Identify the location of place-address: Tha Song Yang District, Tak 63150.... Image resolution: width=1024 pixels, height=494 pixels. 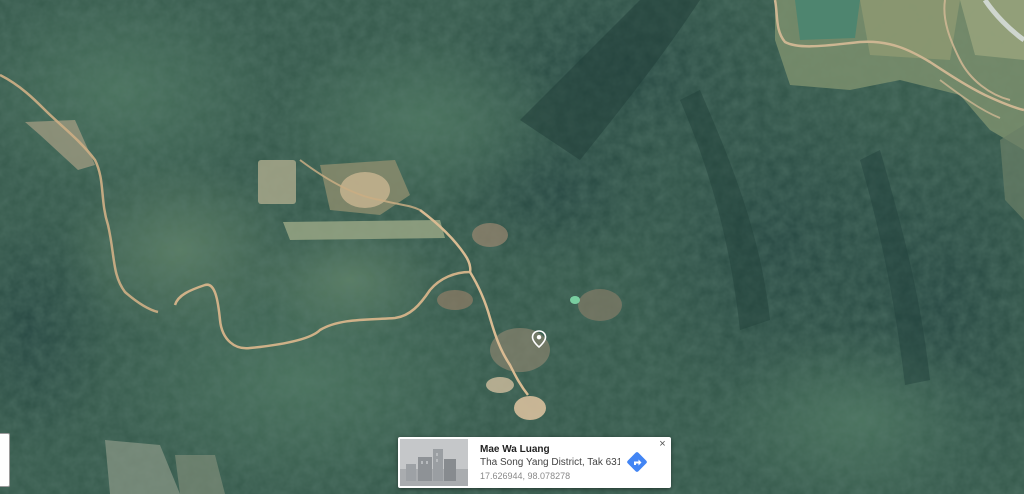
(550, 462).